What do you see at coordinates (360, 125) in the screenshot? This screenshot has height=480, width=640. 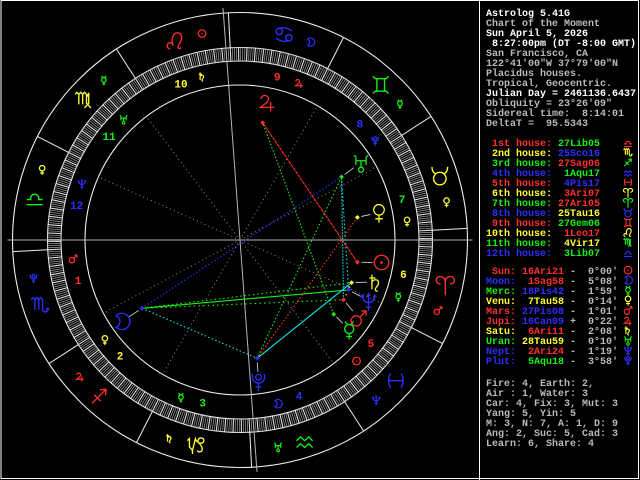 I see `svg-text: 8` at bounding box center [360, 125].